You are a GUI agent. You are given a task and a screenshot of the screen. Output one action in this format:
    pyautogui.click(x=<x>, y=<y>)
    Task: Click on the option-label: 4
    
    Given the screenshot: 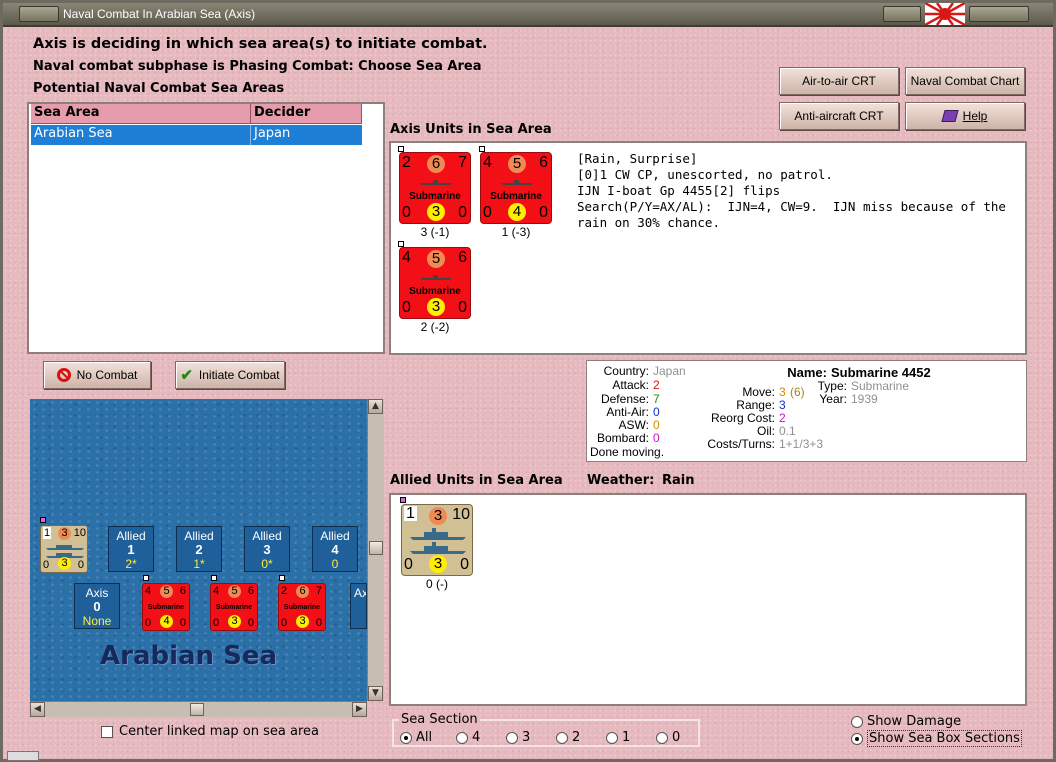 What is the action you would take?
    pyautogui.click(x=476, y=737)
    